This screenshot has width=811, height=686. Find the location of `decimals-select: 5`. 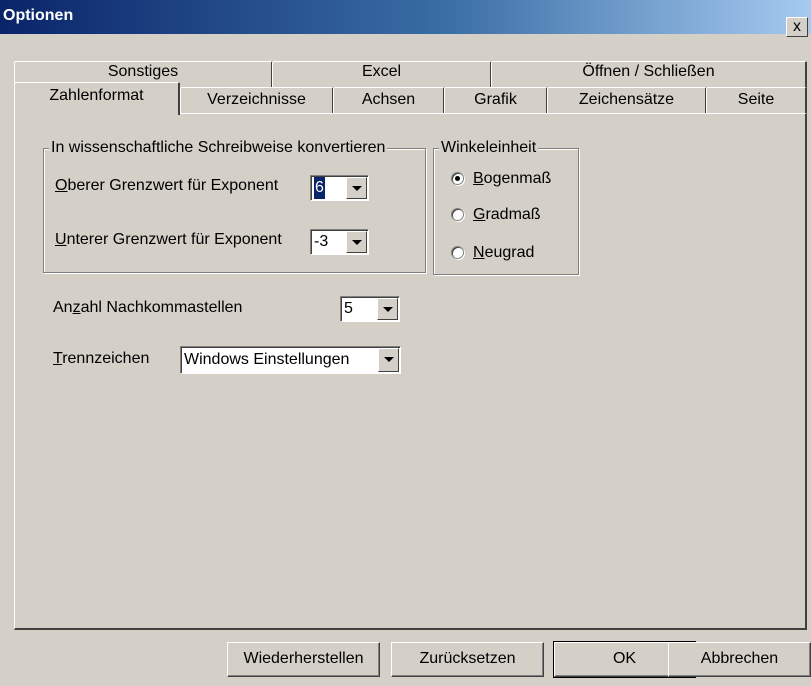

decimals-select: 5 is located at coordinates (370, 309).